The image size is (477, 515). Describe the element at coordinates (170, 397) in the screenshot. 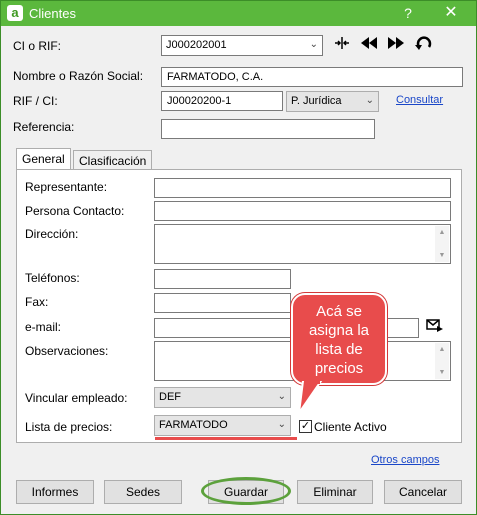

I see `vincular-empleado-value: DEF` at that location.